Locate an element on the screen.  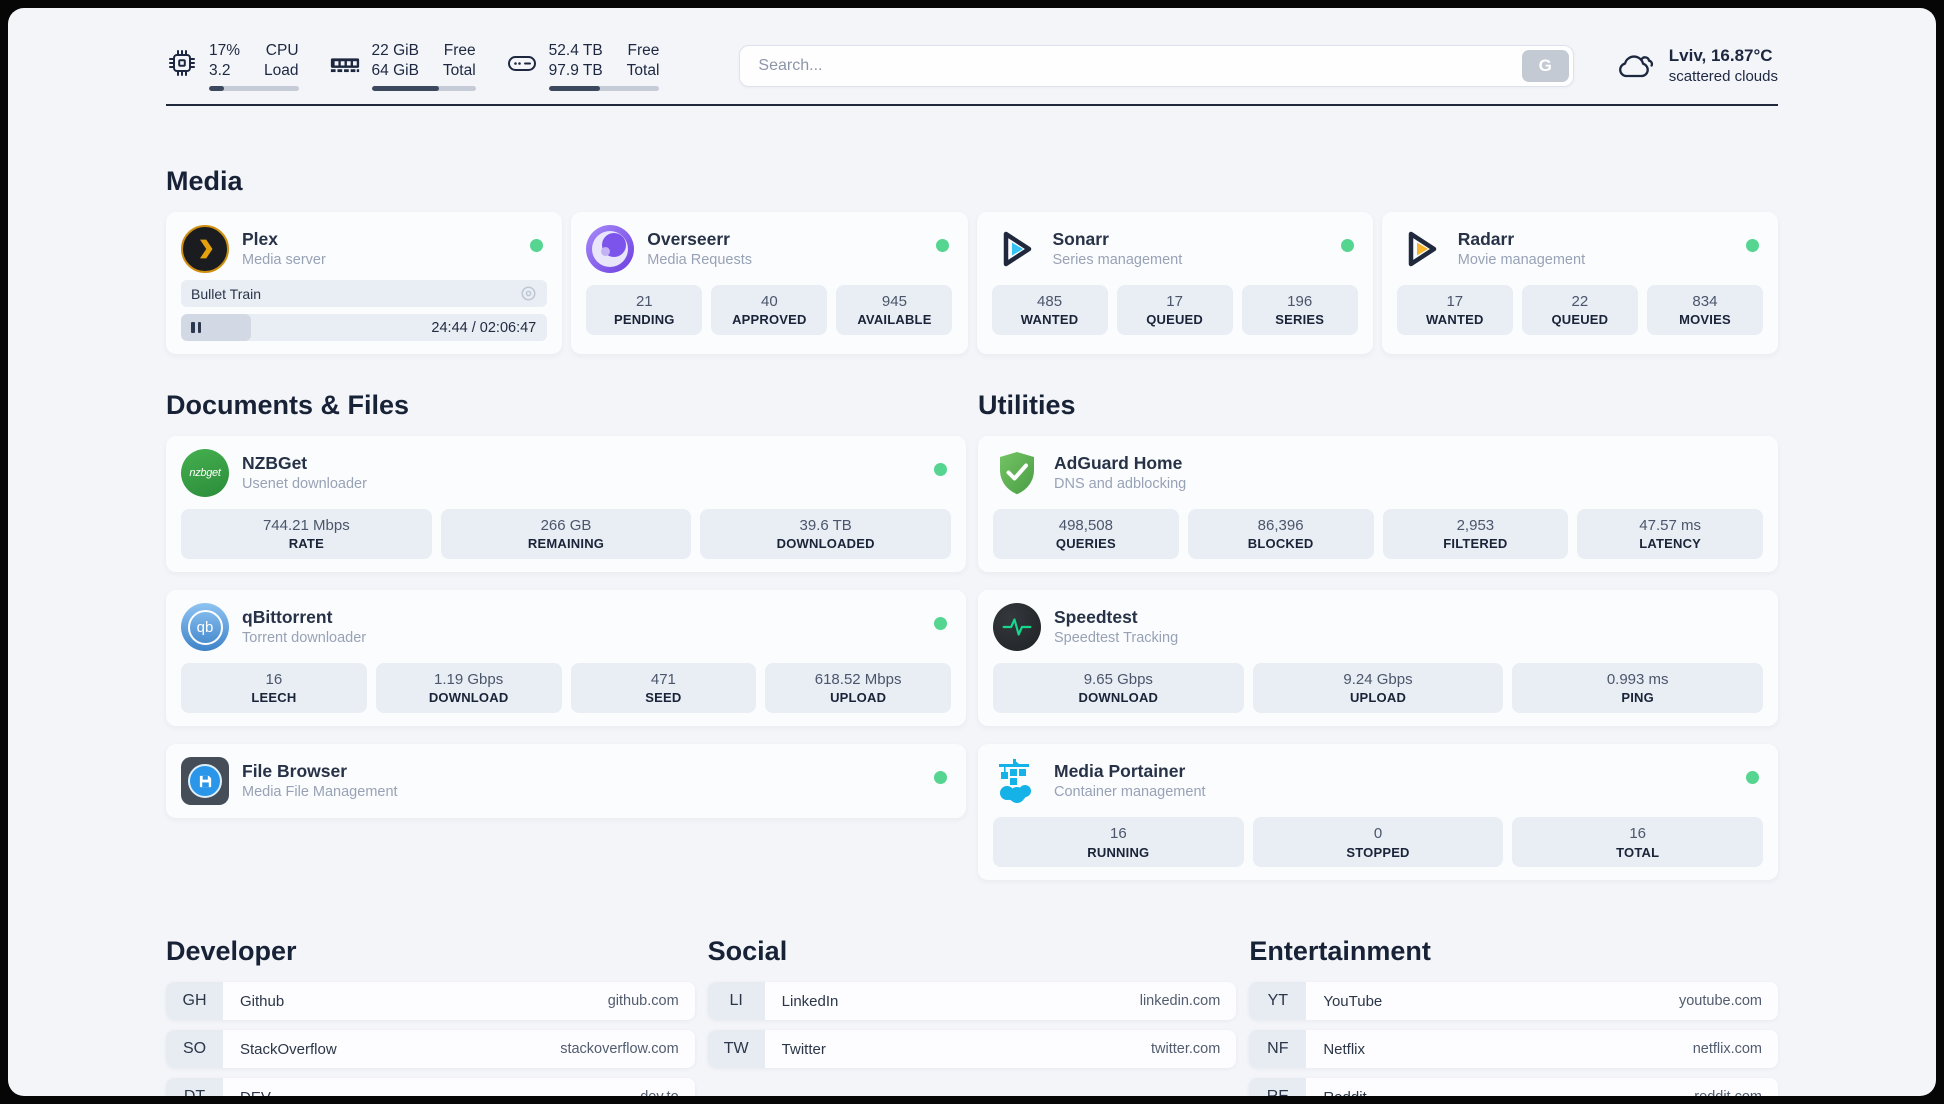
bookmark-youtube: YT YouTube youtube.com is located at coordinates (1513, 1001).